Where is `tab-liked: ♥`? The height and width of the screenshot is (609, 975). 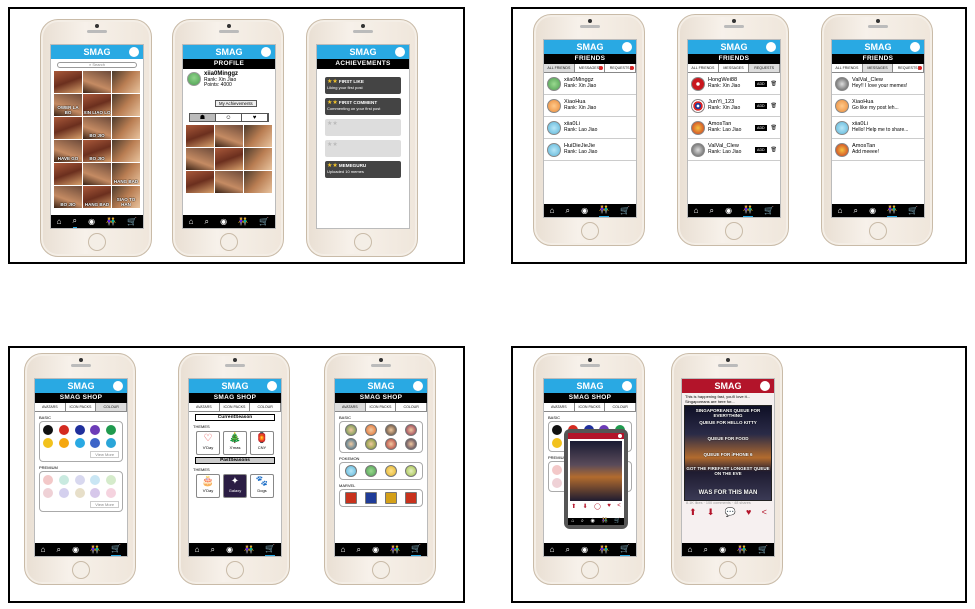 tab-liked: ♥ is located at coordinates (255, 117).